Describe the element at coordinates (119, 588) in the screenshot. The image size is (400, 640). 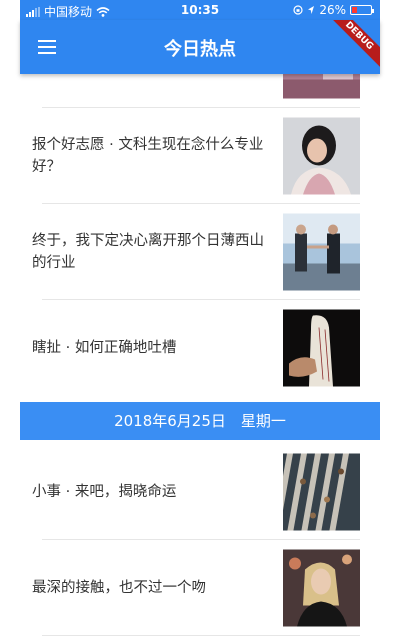
I see `item-title: 最深的接触，也不过一个吻` at that location.